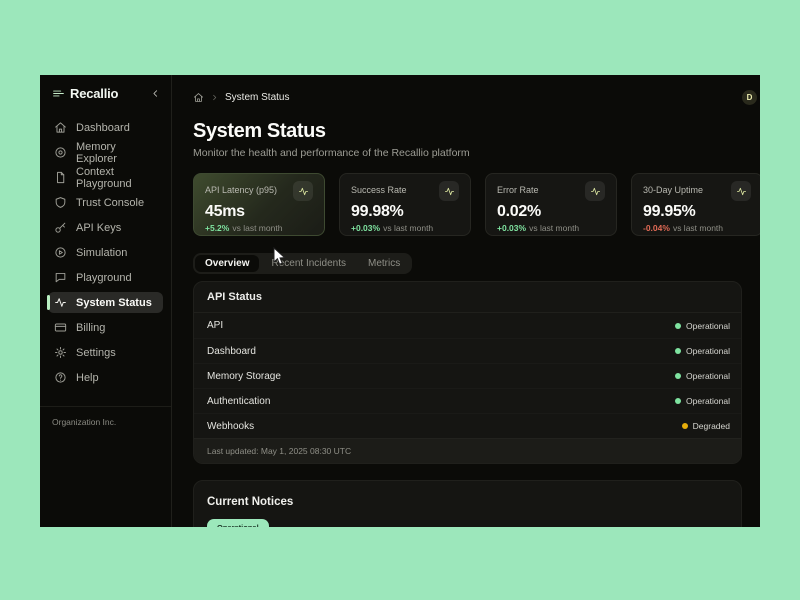 The width and height of the screenshot is (800, 600). Describe the element at coordinates (519, 211) in the screenshot. I see `metric-value: 0.02%` at that location.